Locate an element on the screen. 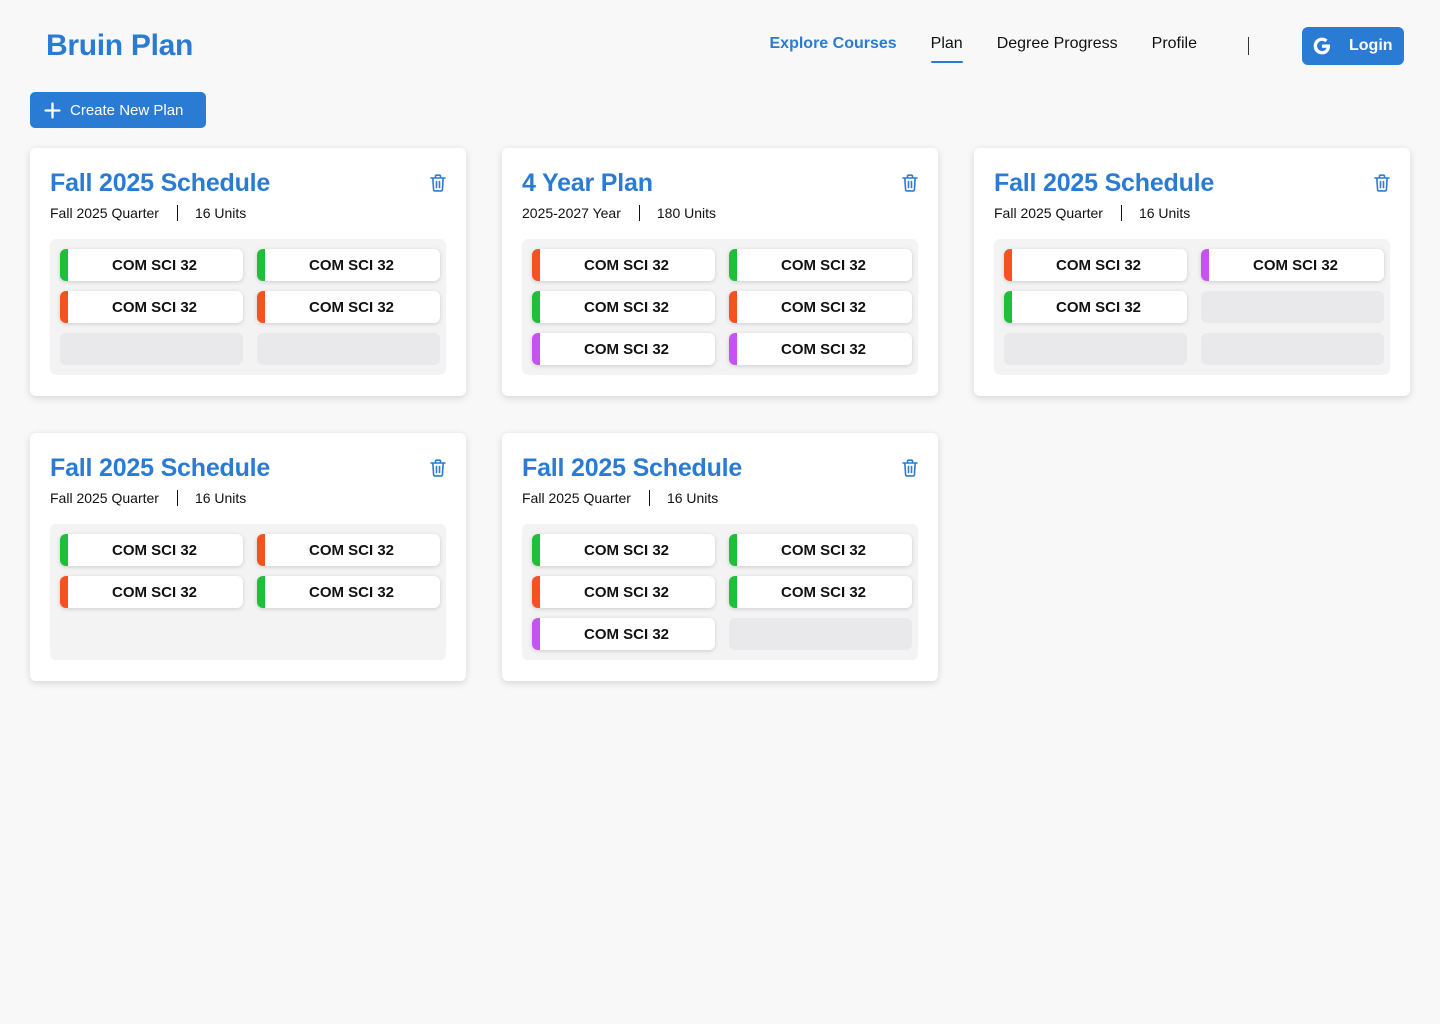 Image resolution: width=1440 pixels, height=1024 pixels. nav-profile: Profile is located at coordinates (1174, 49).